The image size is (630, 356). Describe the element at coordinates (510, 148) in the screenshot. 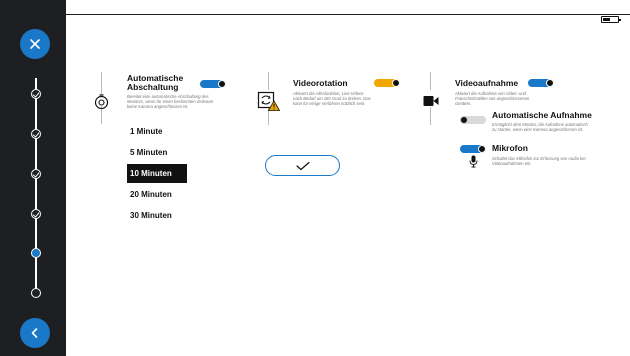

I see `microphone-title: Mikrofon` at that location.